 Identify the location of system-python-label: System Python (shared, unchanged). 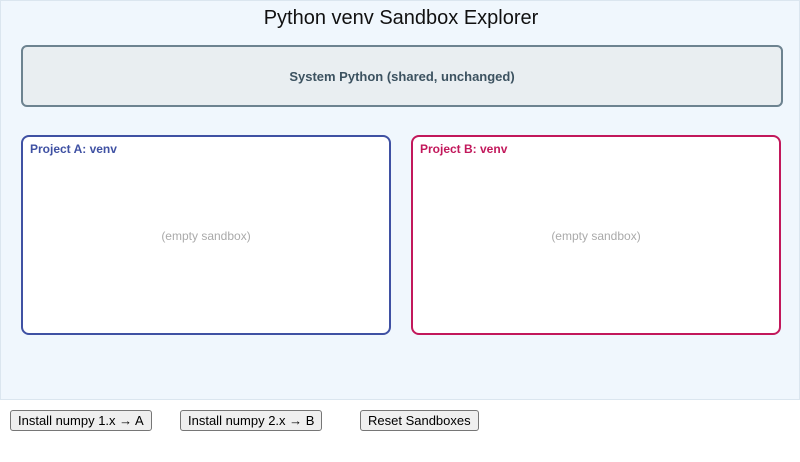
(402, 76).